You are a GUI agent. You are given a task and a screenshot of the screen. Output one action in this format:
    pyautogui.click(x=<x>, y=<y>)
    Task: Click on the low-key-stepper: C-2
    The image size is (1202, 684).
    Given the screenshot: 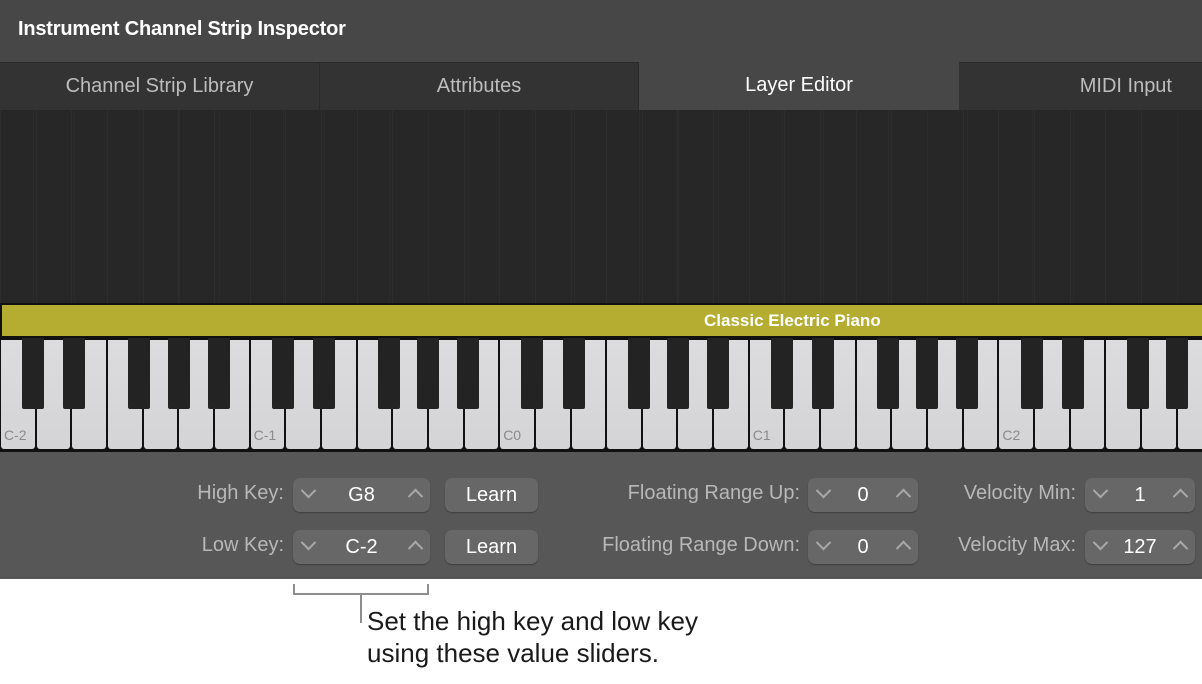 What is the action you would take?
    pyautogui.click(x=361, y=547)
    